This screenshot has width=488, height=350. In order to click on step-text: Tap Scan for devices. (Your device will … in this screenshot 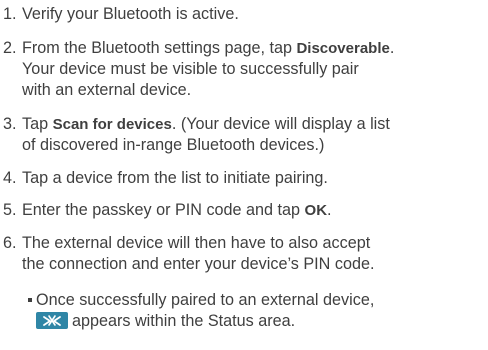, I will do `click(206, 135)`.